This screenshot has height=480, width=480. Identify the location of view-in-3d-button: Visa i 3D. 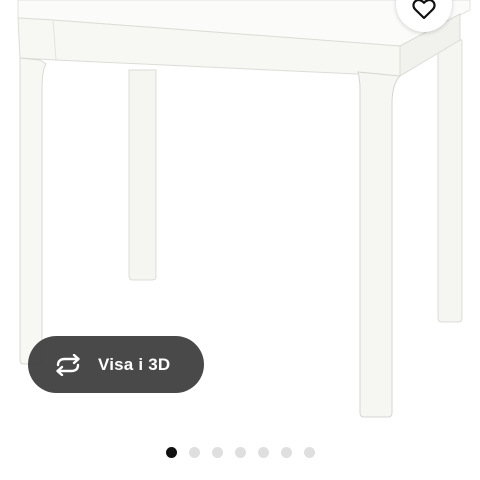
(116, 364).